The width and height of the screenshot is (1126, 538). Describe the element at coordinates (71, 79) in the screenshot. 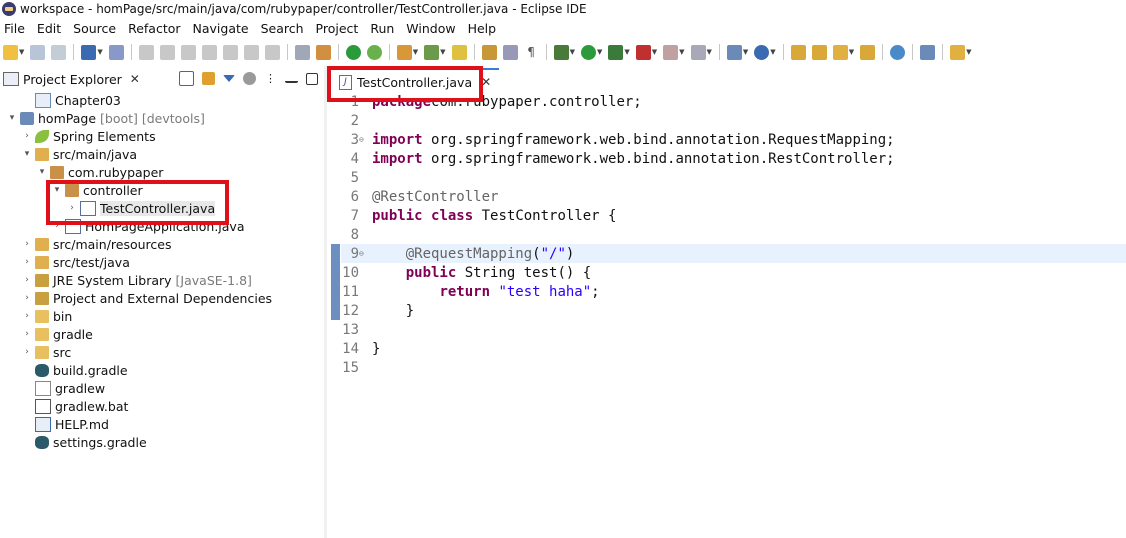

I see `tab-project-explorer: Project Explorer ✕` at that location.